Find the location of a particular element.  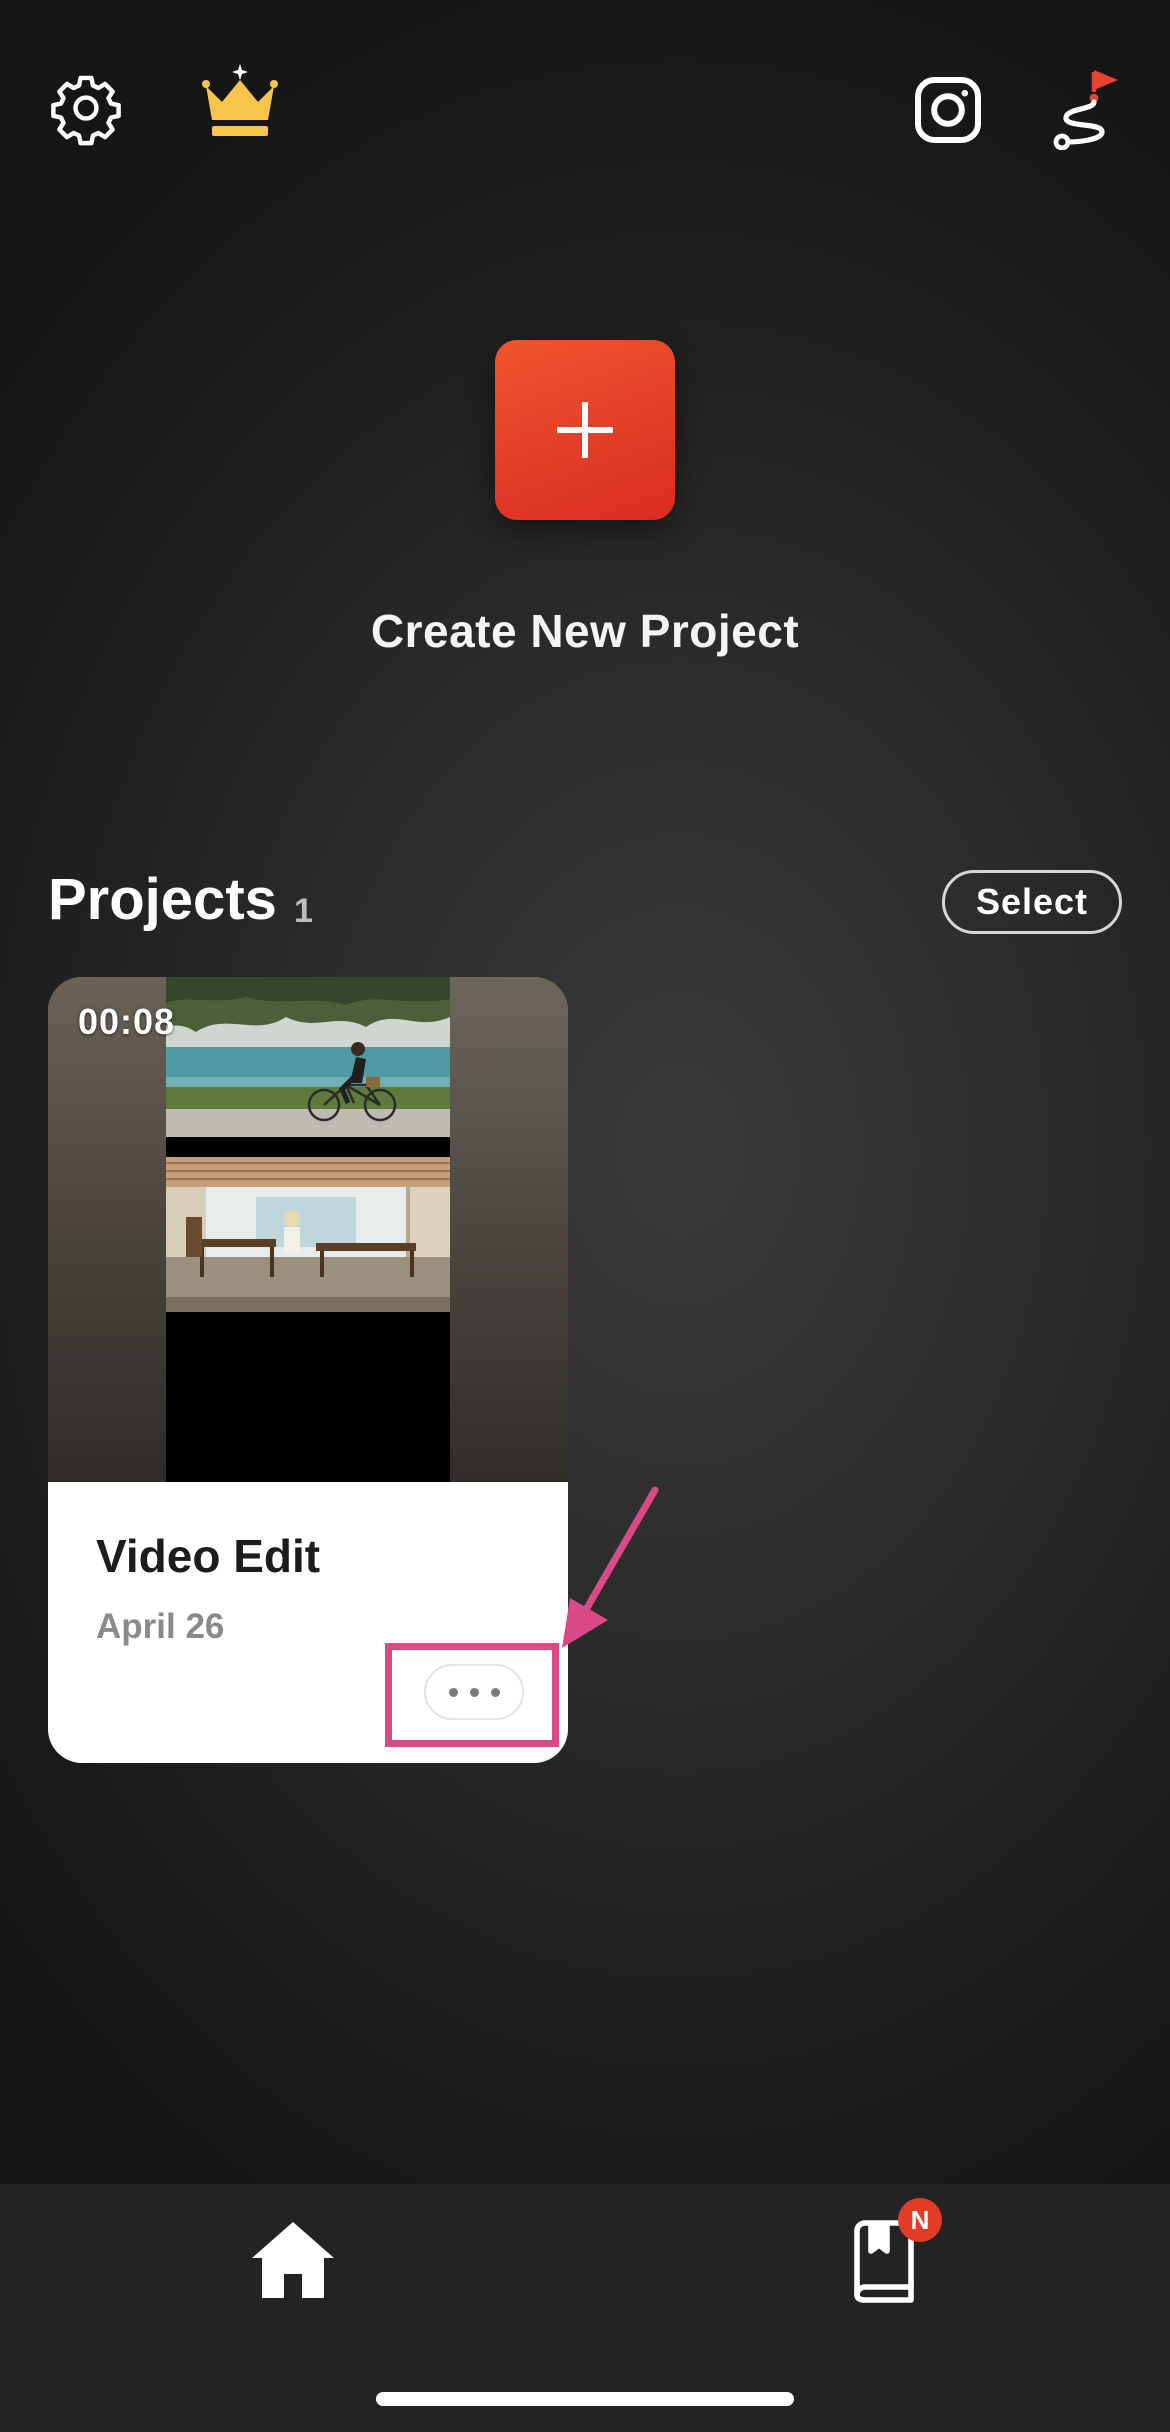

premium-button is located at coordinates (240, 102).